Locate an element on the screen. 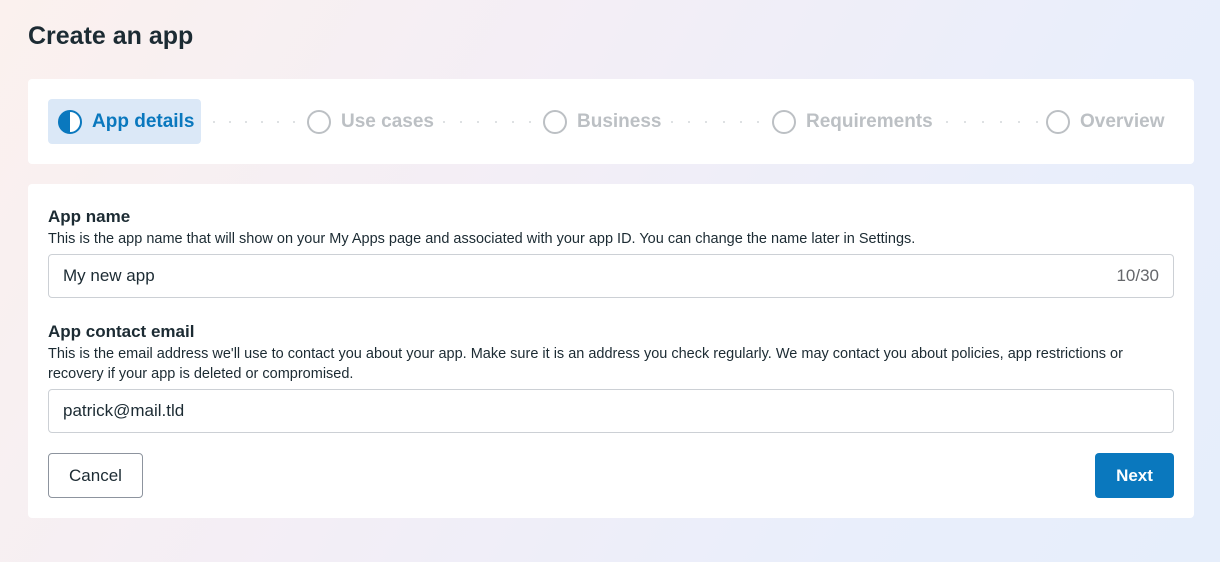 The image size is (1220, 562). character-counter: 10/30 is located at coordinates (1137, 275).